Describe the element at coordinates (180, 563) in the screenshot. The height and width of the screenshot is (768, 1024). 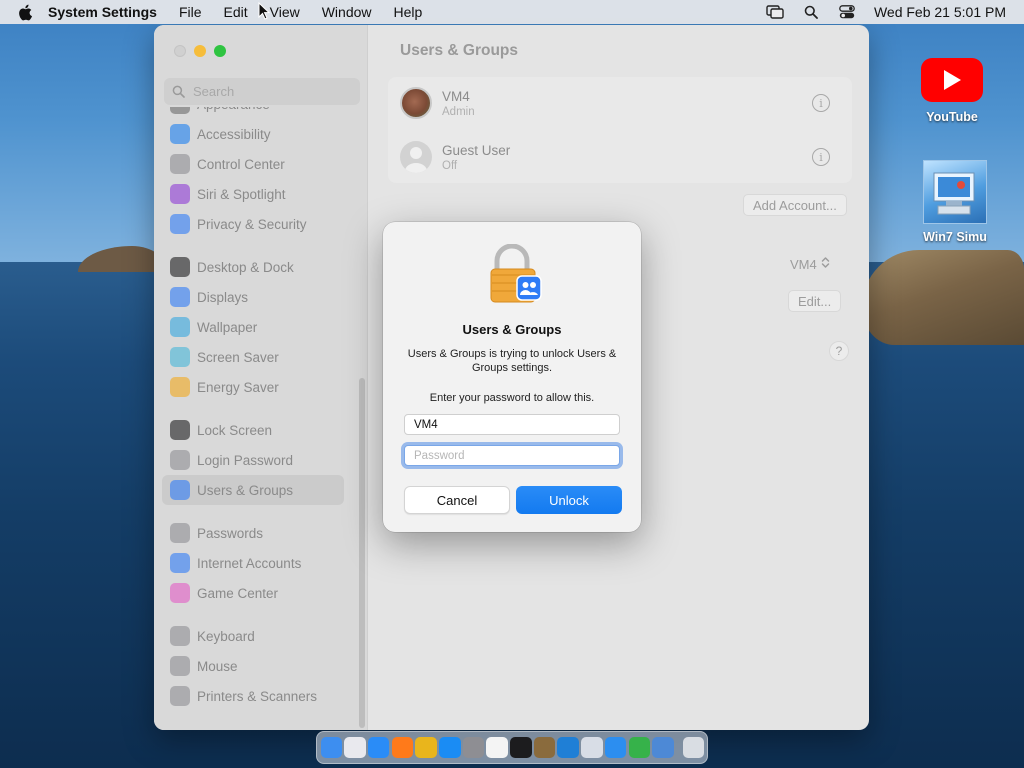
I see `at-icon` at that location.